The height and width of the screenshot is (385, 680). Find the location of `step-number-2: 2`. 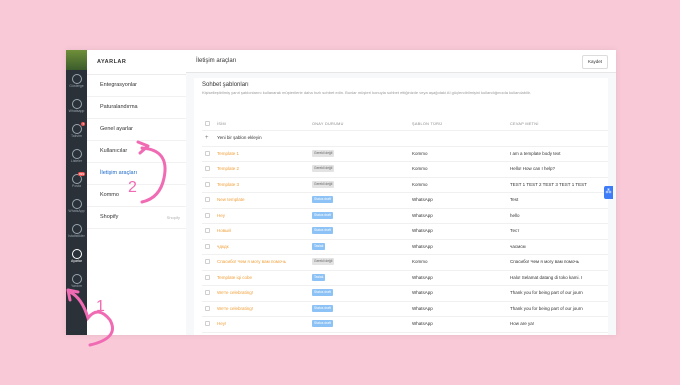

step-number-2: 2 is located at coordinates (132, 187).